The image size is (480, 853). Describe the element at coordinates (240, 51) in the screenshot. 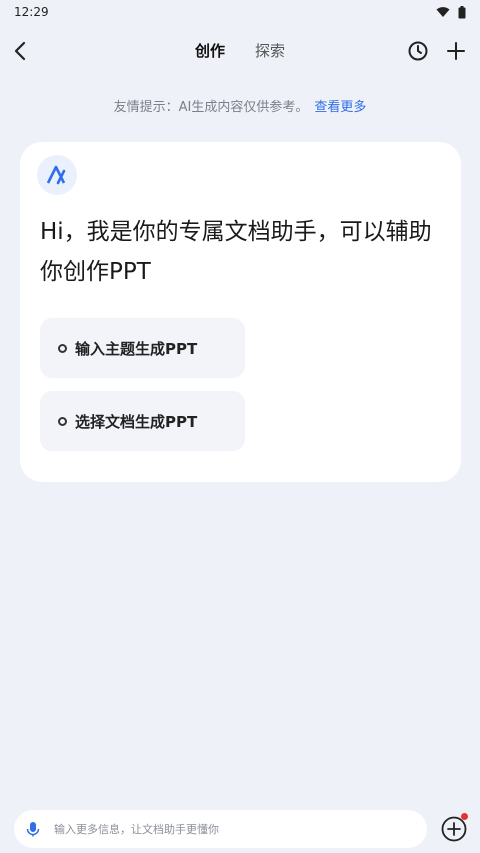

I see `top-bar: 创作 探索` at that location.